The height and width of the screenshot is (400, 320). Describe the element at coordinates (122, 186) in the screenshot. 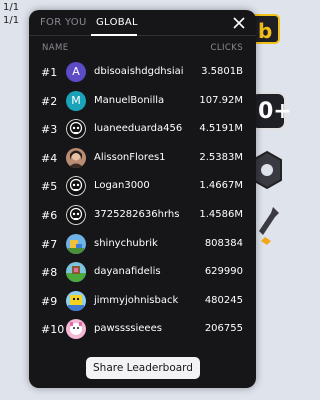

I see `row-username: Logan3000` at that location.